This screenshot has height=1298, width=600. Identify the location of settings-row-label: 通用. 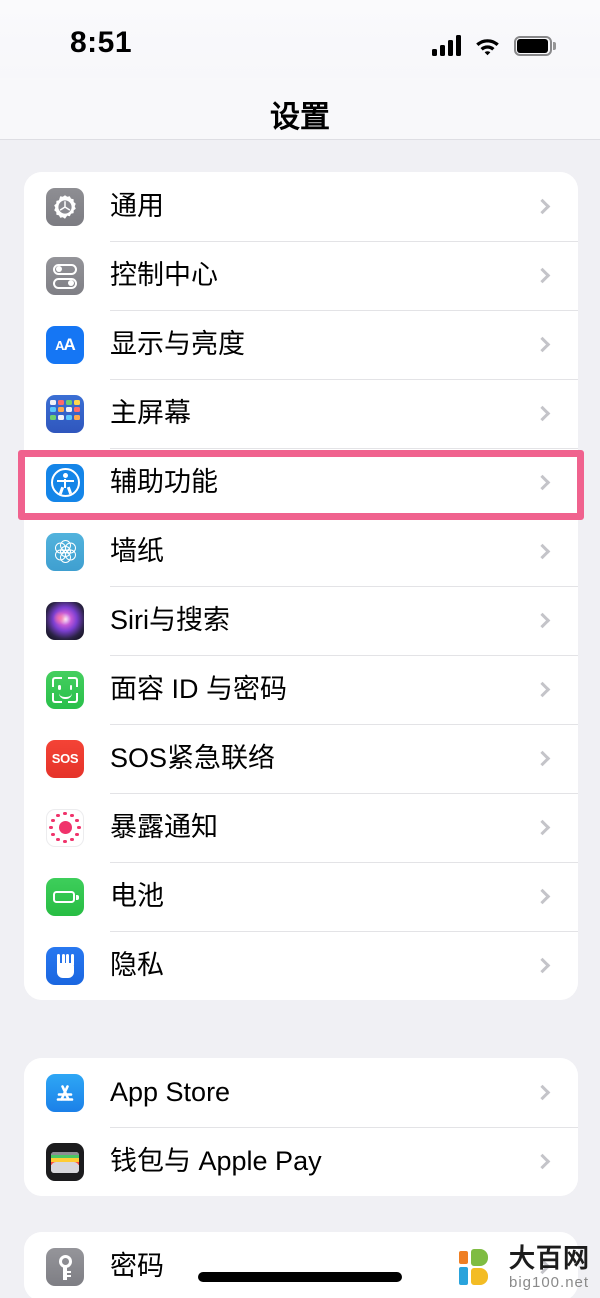
(137, 206).